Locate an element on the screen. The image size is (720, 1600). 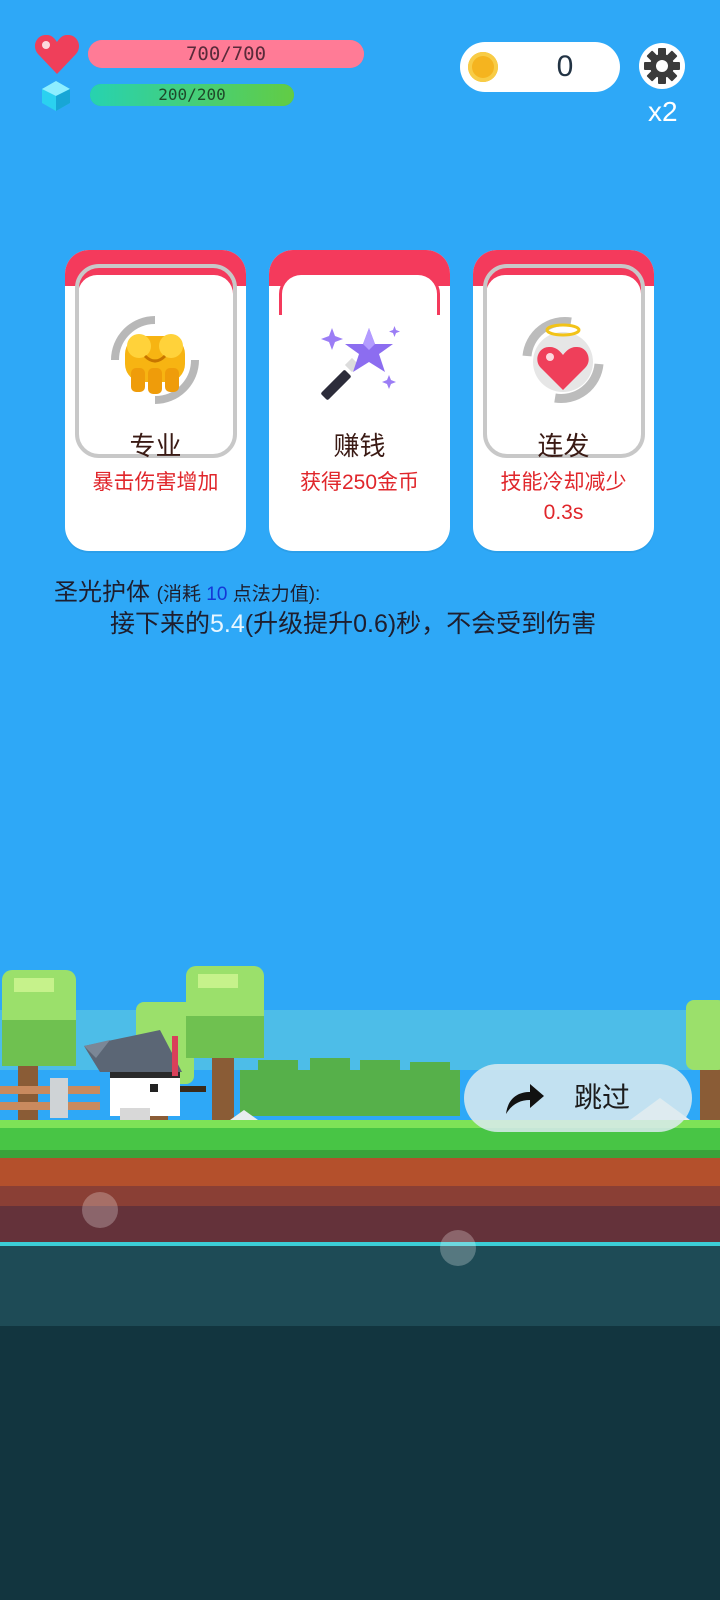
skill-name: 圣光护体 is located at coordinates (102, 592).